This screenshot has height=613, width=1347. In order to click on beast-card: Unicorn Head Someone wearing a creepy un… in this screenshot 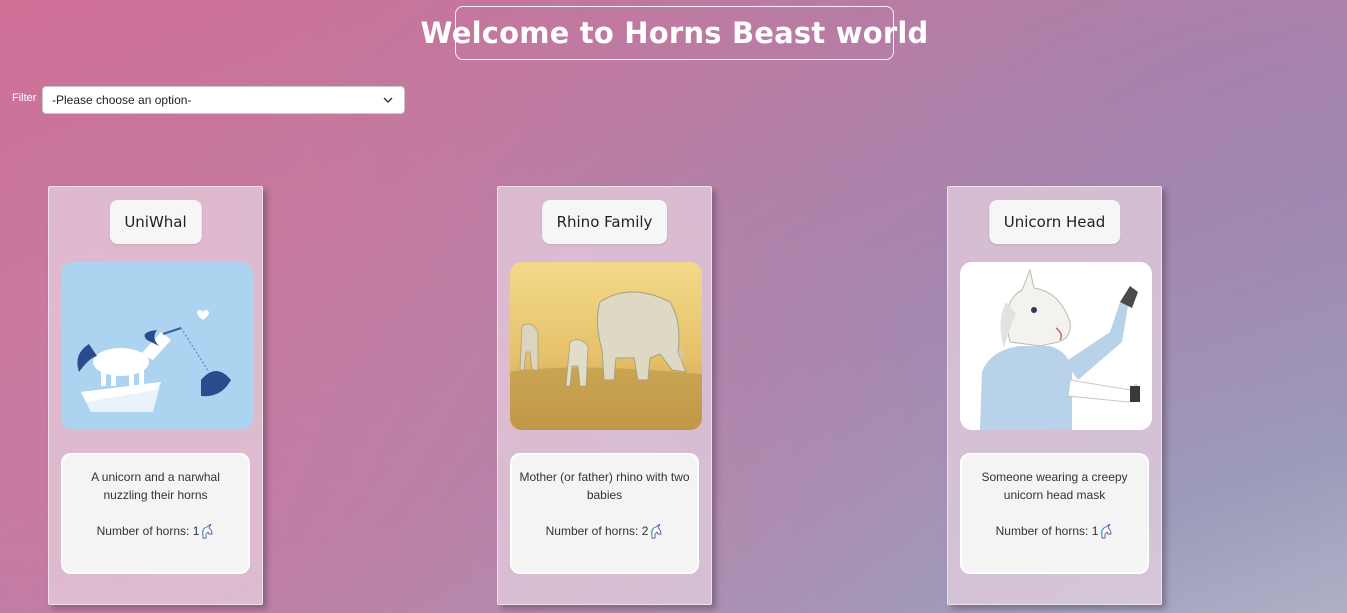, I will do `click(1054, 395)`.